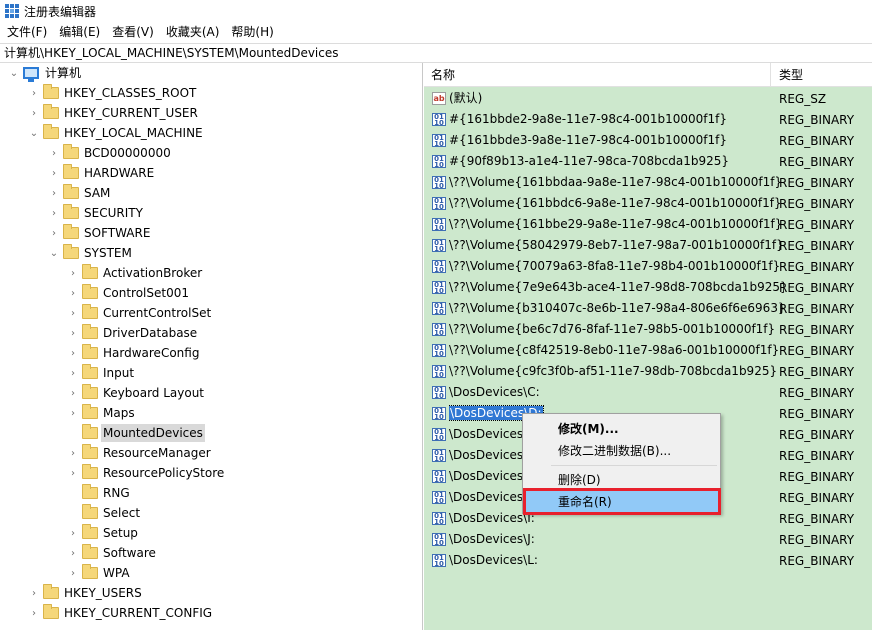 Image resolution: width=872 pixels, height=630 pixels. Describe the element at coordinates (803, 98) in the screenshot. I see `value-type: REG_SZ` at that location.